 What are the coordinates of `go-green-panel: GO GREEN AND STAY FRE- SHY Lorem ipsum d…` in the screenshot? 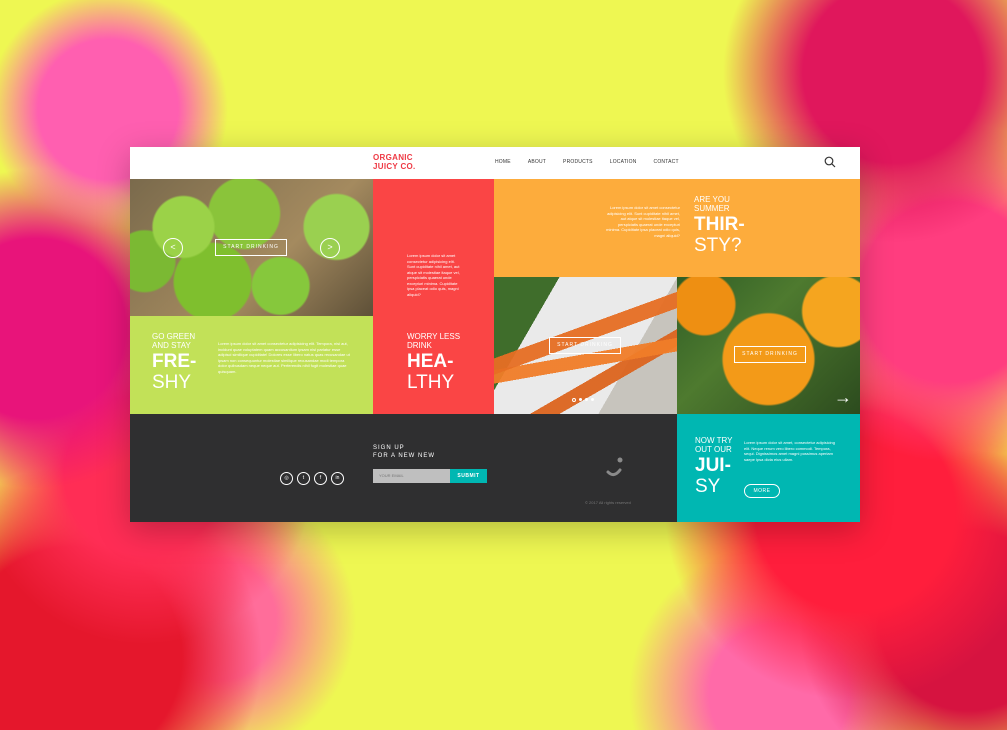 It's located at (251, 365).